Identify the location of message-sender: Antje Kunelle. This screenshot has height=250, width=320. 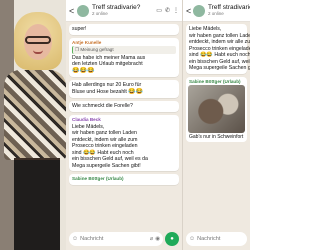
(124, 43).